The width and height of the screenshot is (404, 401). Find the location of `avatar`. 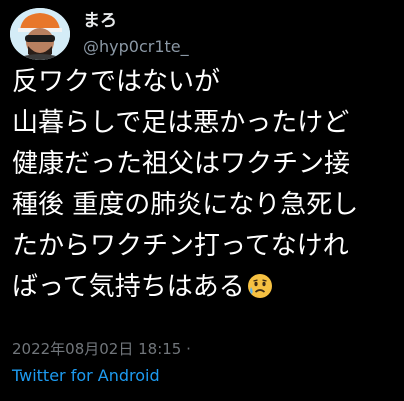

avatar is located at coordinates (40, 34).